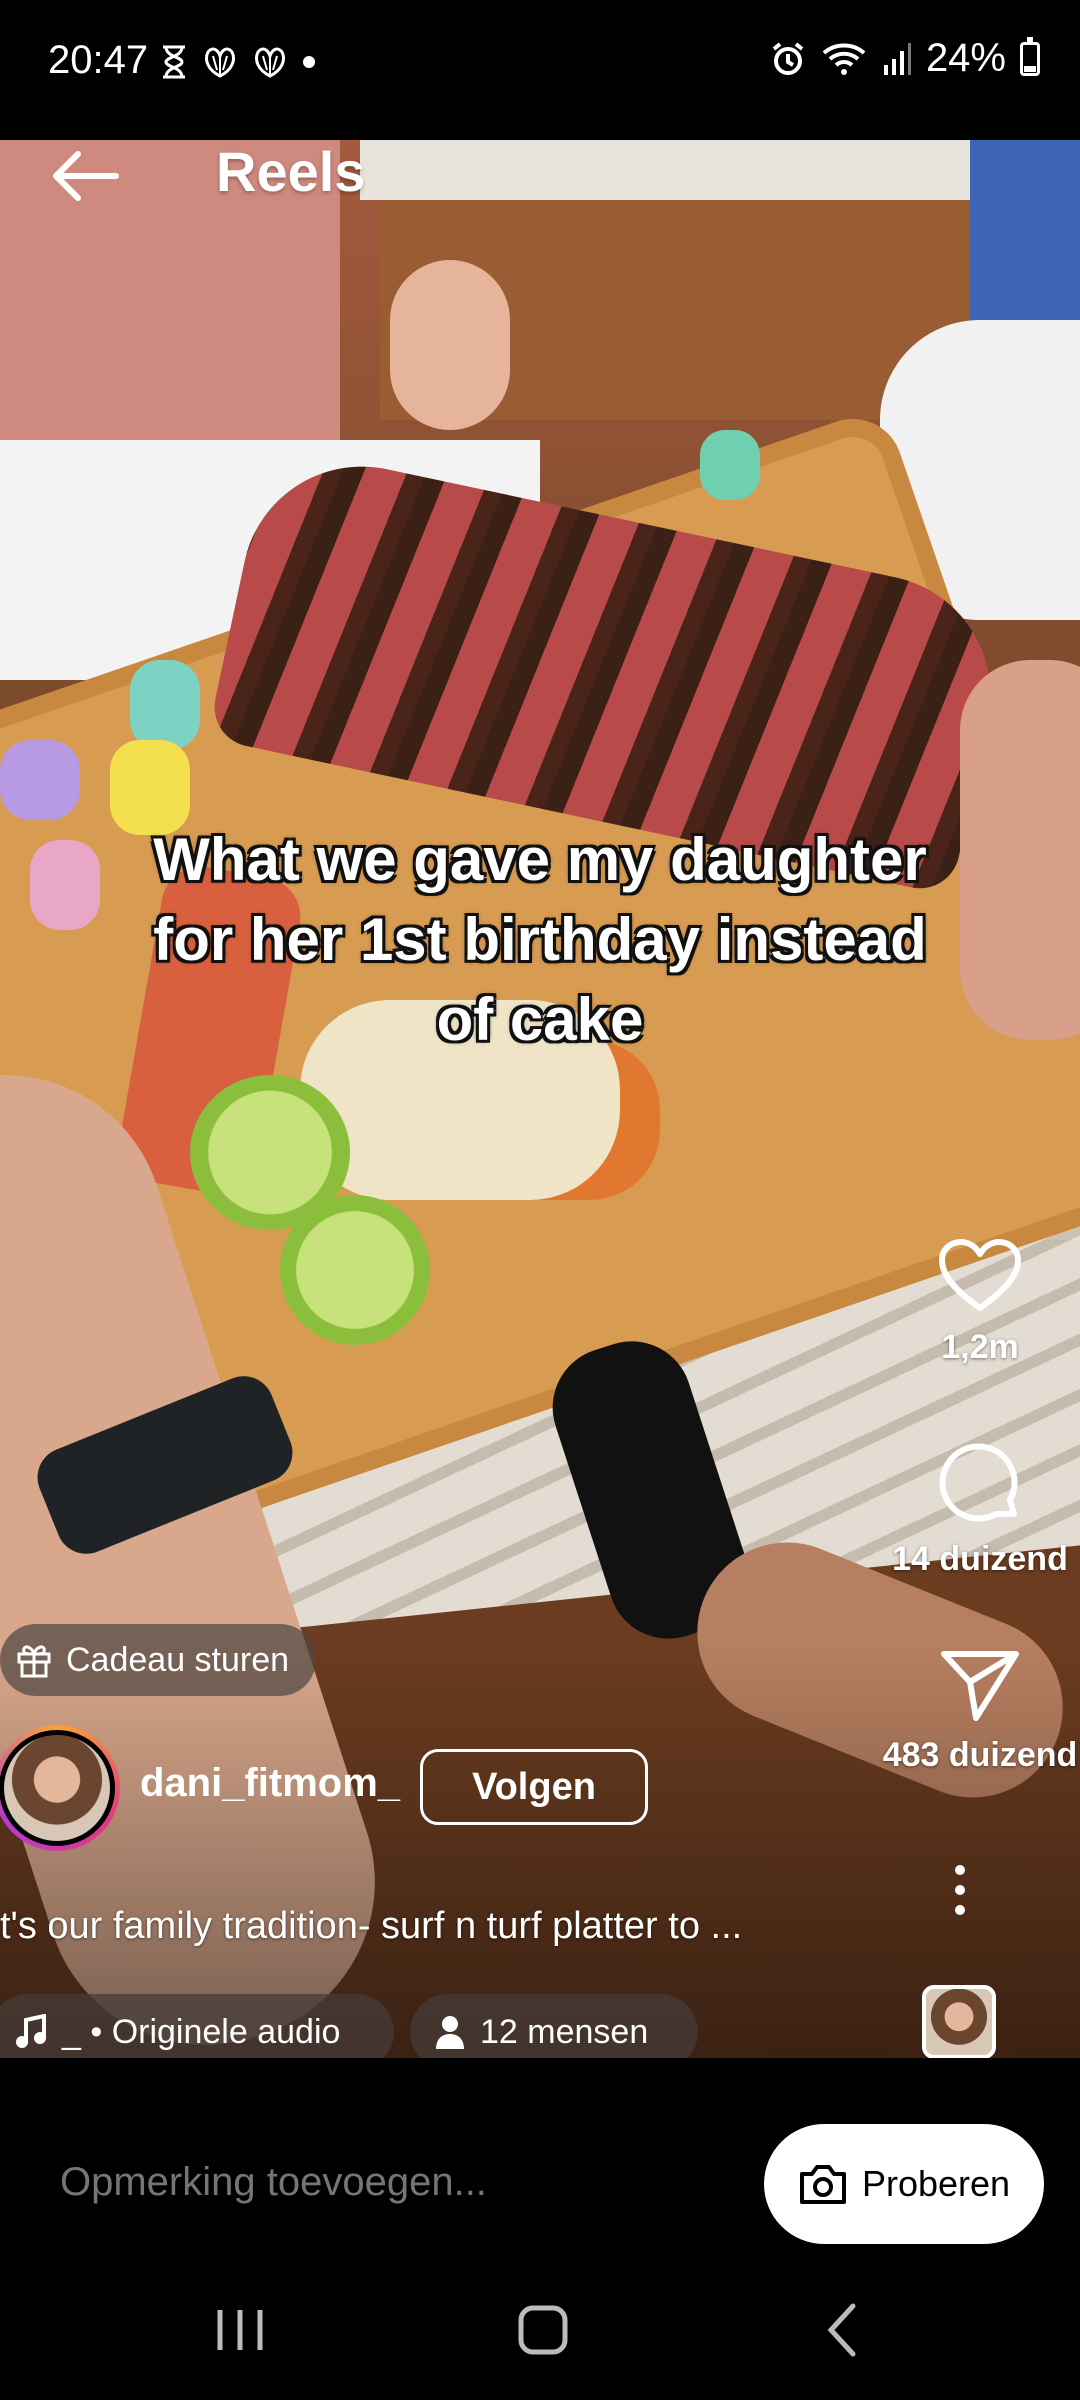  What do you see at coordinates (978, 1482) in the screenshot?
I see `comment-bubble-icon` at bounding box center [978, 1482].